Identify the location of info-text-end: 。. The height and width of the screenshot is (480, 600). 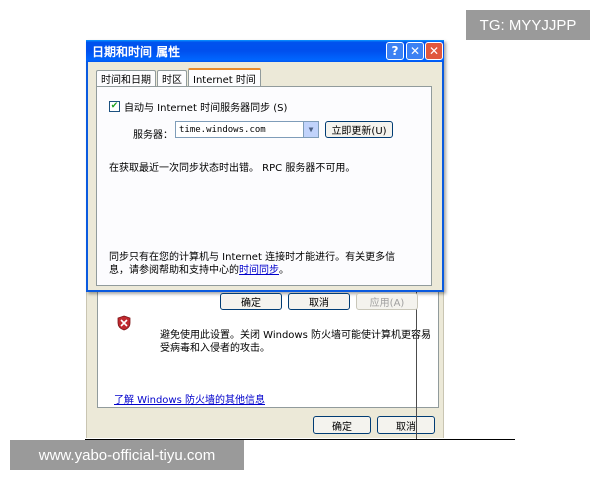
(284, 270).